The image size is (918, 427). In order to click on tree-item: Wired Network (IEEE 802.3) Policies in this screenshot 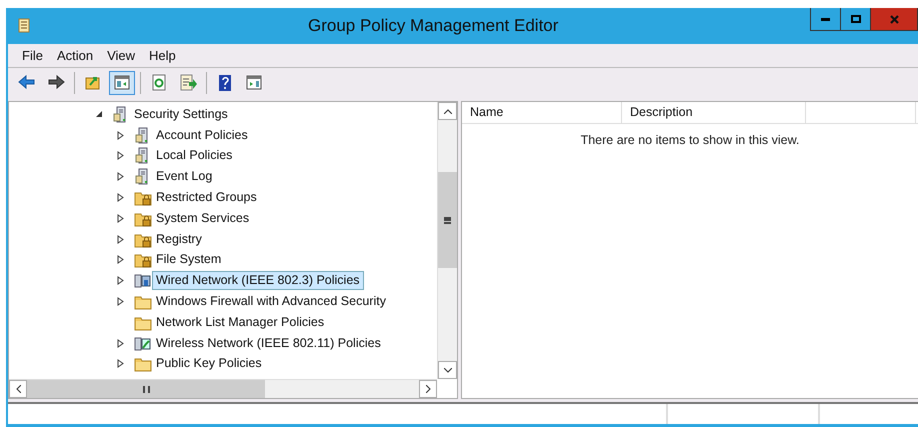, I will do `click(258, 280)`.